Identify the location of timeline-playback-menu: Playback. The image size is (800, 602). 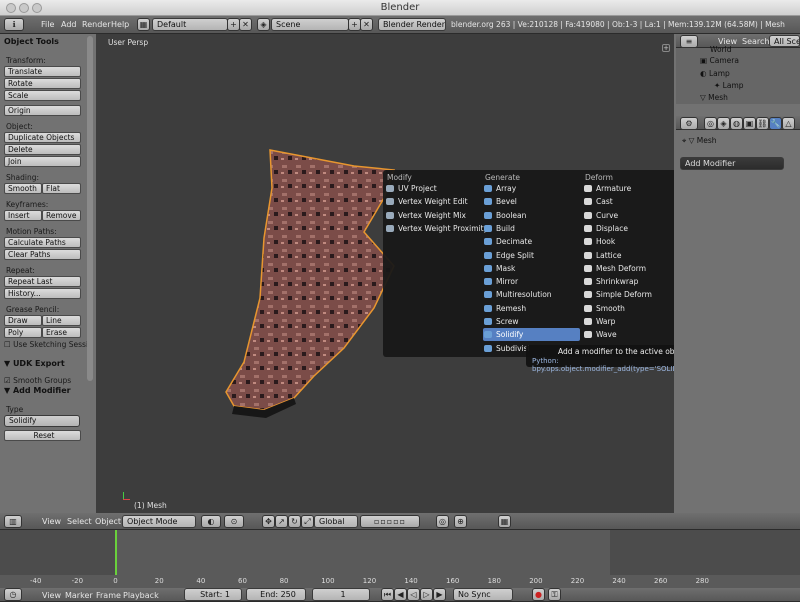
(141, 595).